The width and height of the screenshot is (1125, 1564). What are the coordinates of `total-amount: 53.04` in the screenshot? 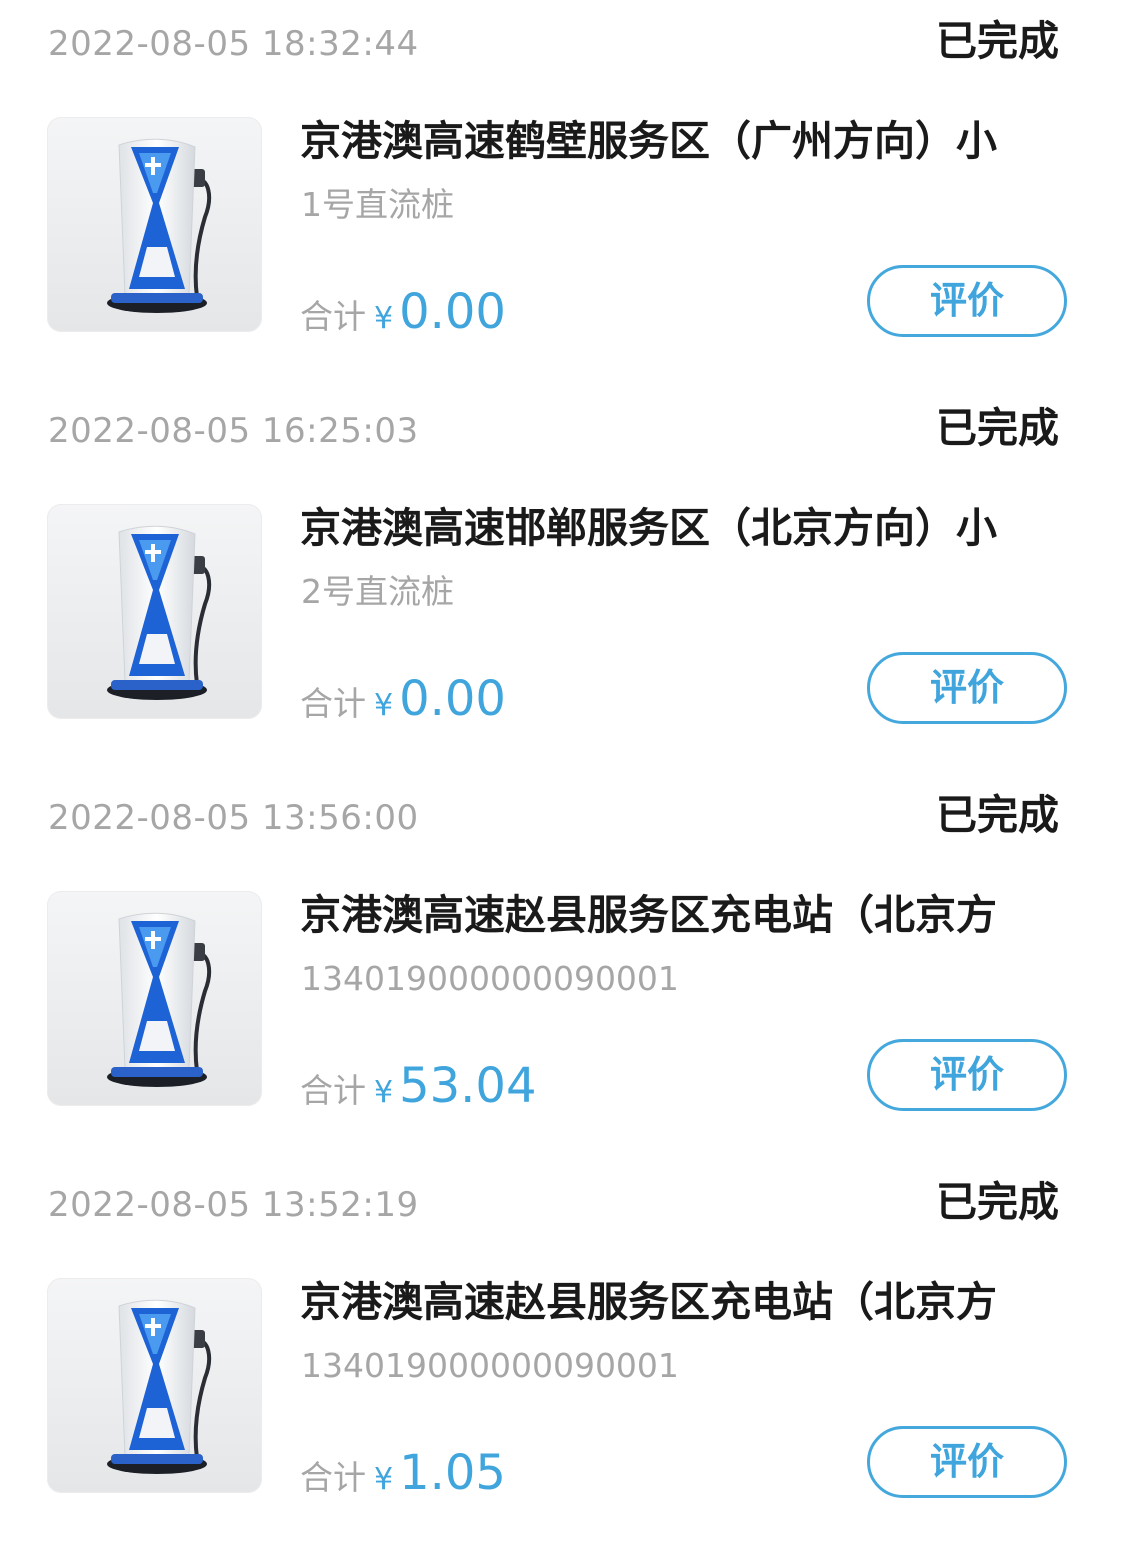 It's located at (468, 1086).